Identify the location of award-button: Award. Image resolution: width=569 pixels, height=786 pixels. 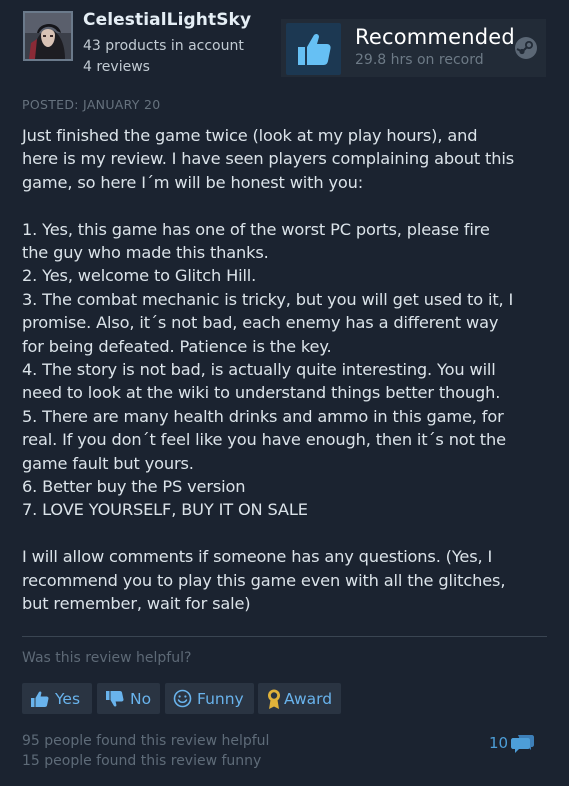
(299, 698).